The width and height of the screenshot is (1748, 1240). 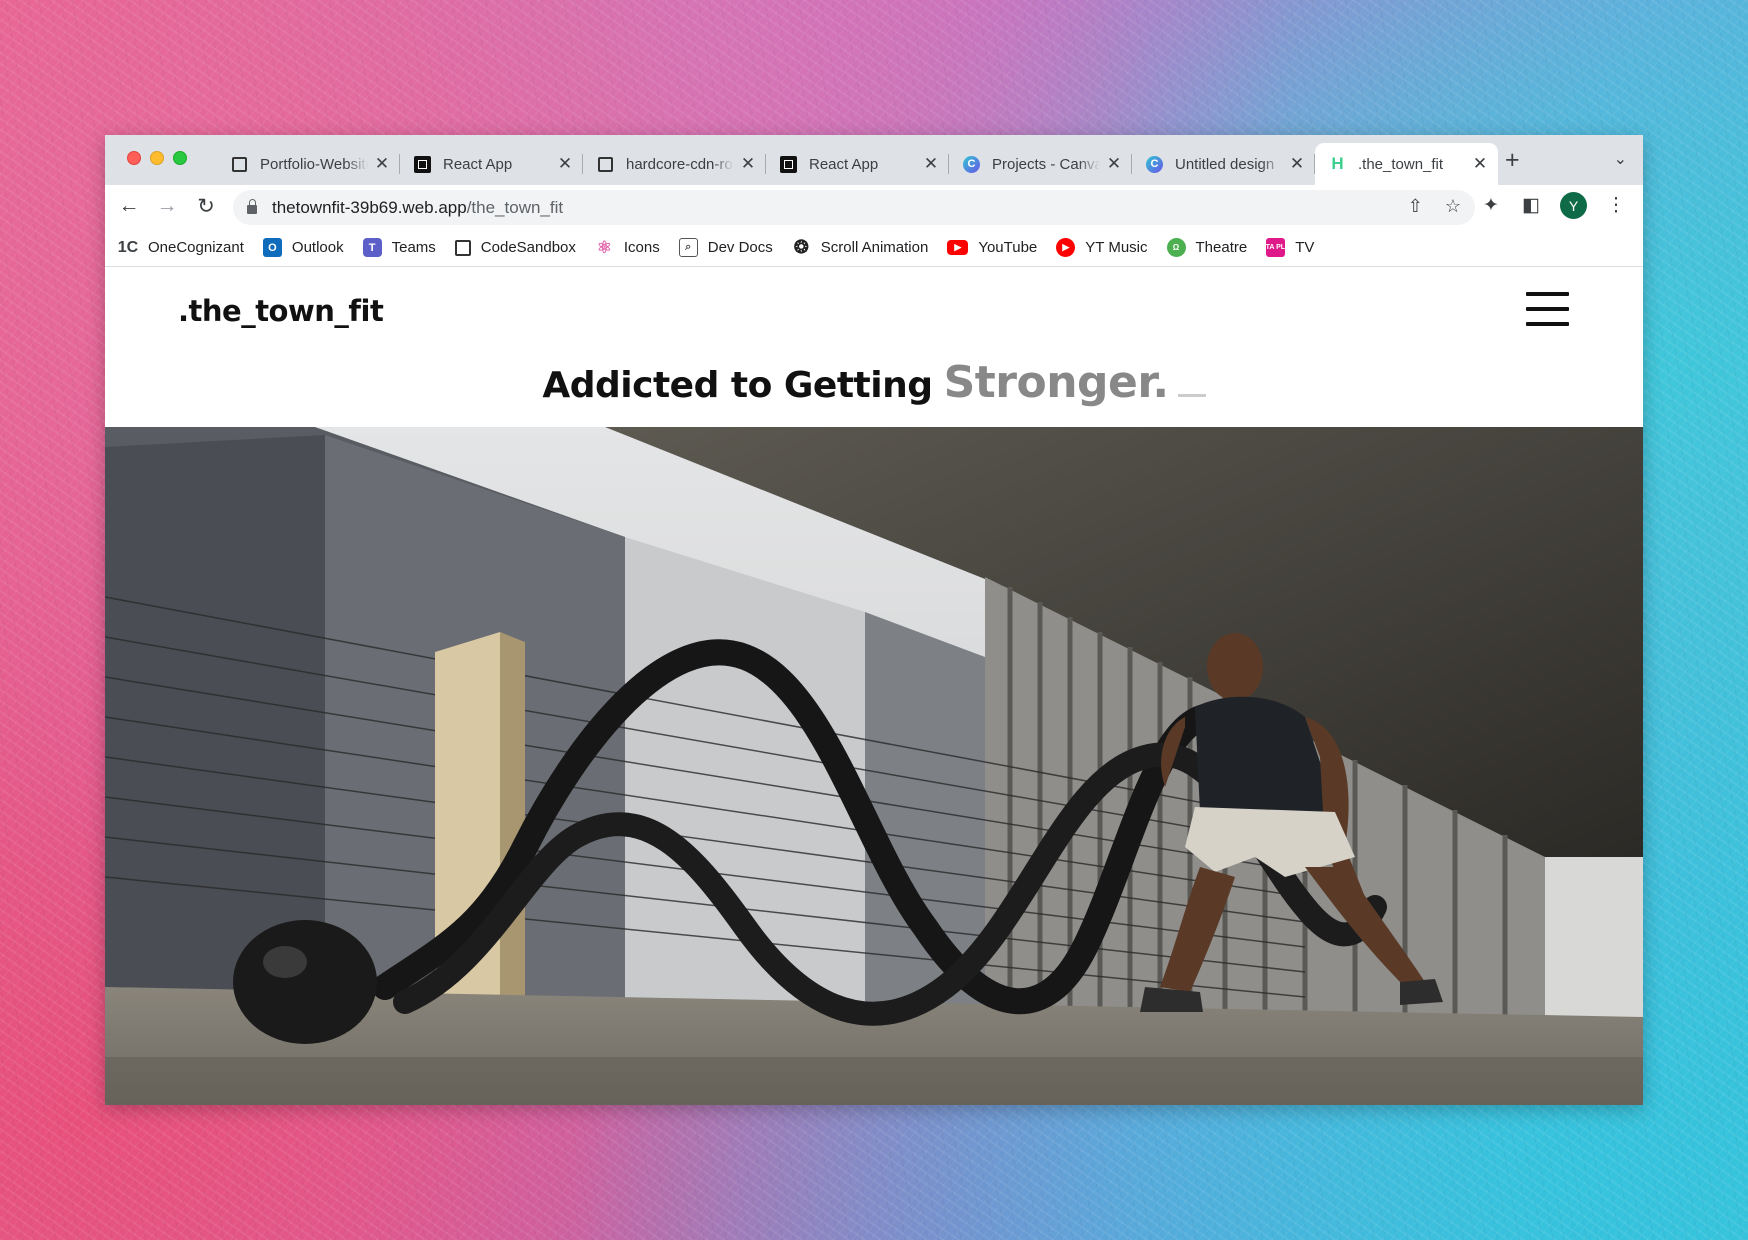 I want to click on bookmark-teams: T Teams, so click(x=399, y=247).